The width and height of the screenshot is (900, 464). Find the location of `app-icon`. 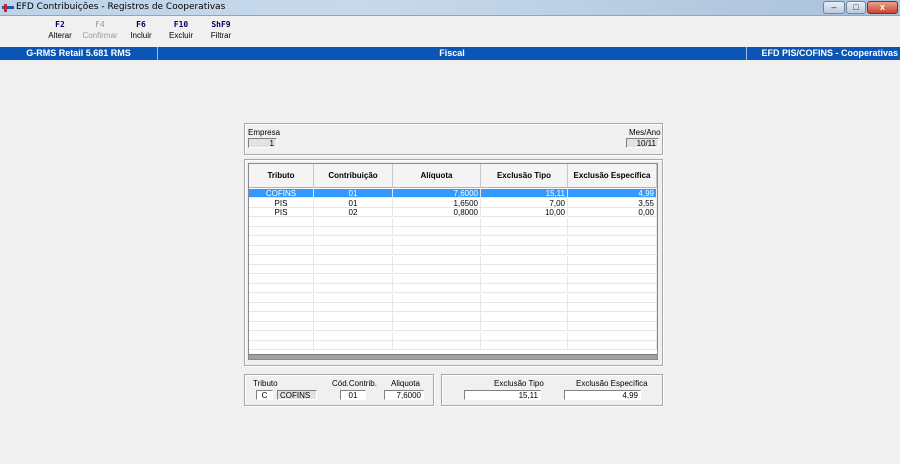

app-icon is located at coordinates (8, 8).